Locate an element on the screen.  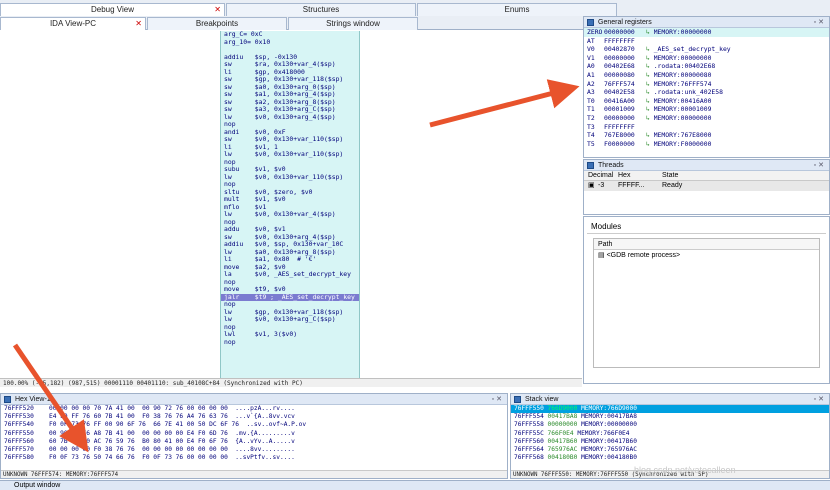
register-row: V1 00000000 ↳ MEMORY:00000000 is located at coordinates (706, 58).